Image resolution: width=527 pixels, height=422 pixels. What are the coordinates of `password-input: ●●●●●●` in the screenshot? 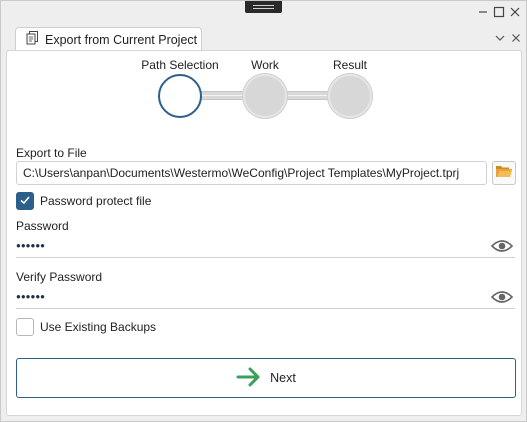 It's located at (265, 246).